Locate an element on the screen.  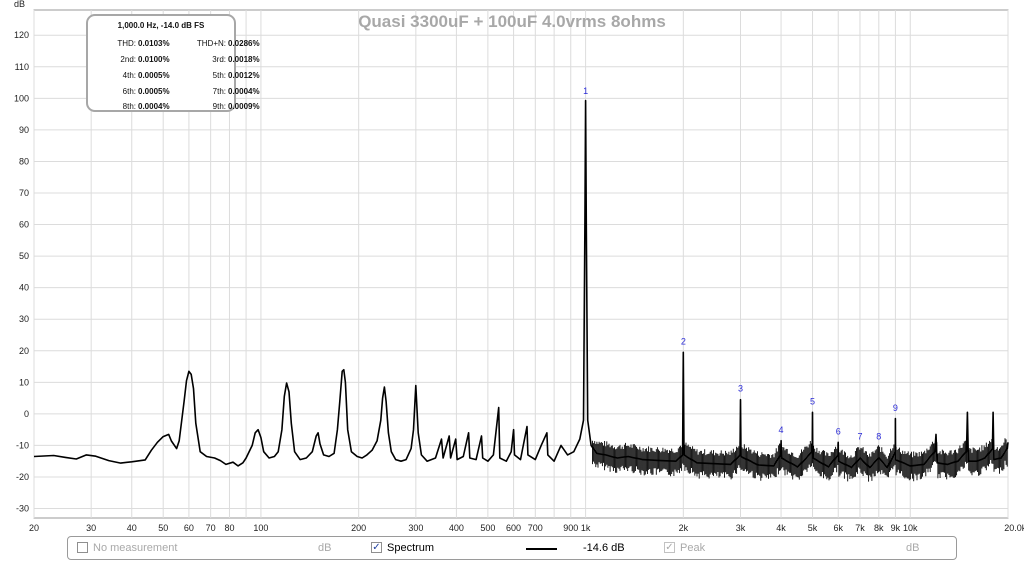
harmonic-marker-label: 4 is located at coordinates (781, 430).